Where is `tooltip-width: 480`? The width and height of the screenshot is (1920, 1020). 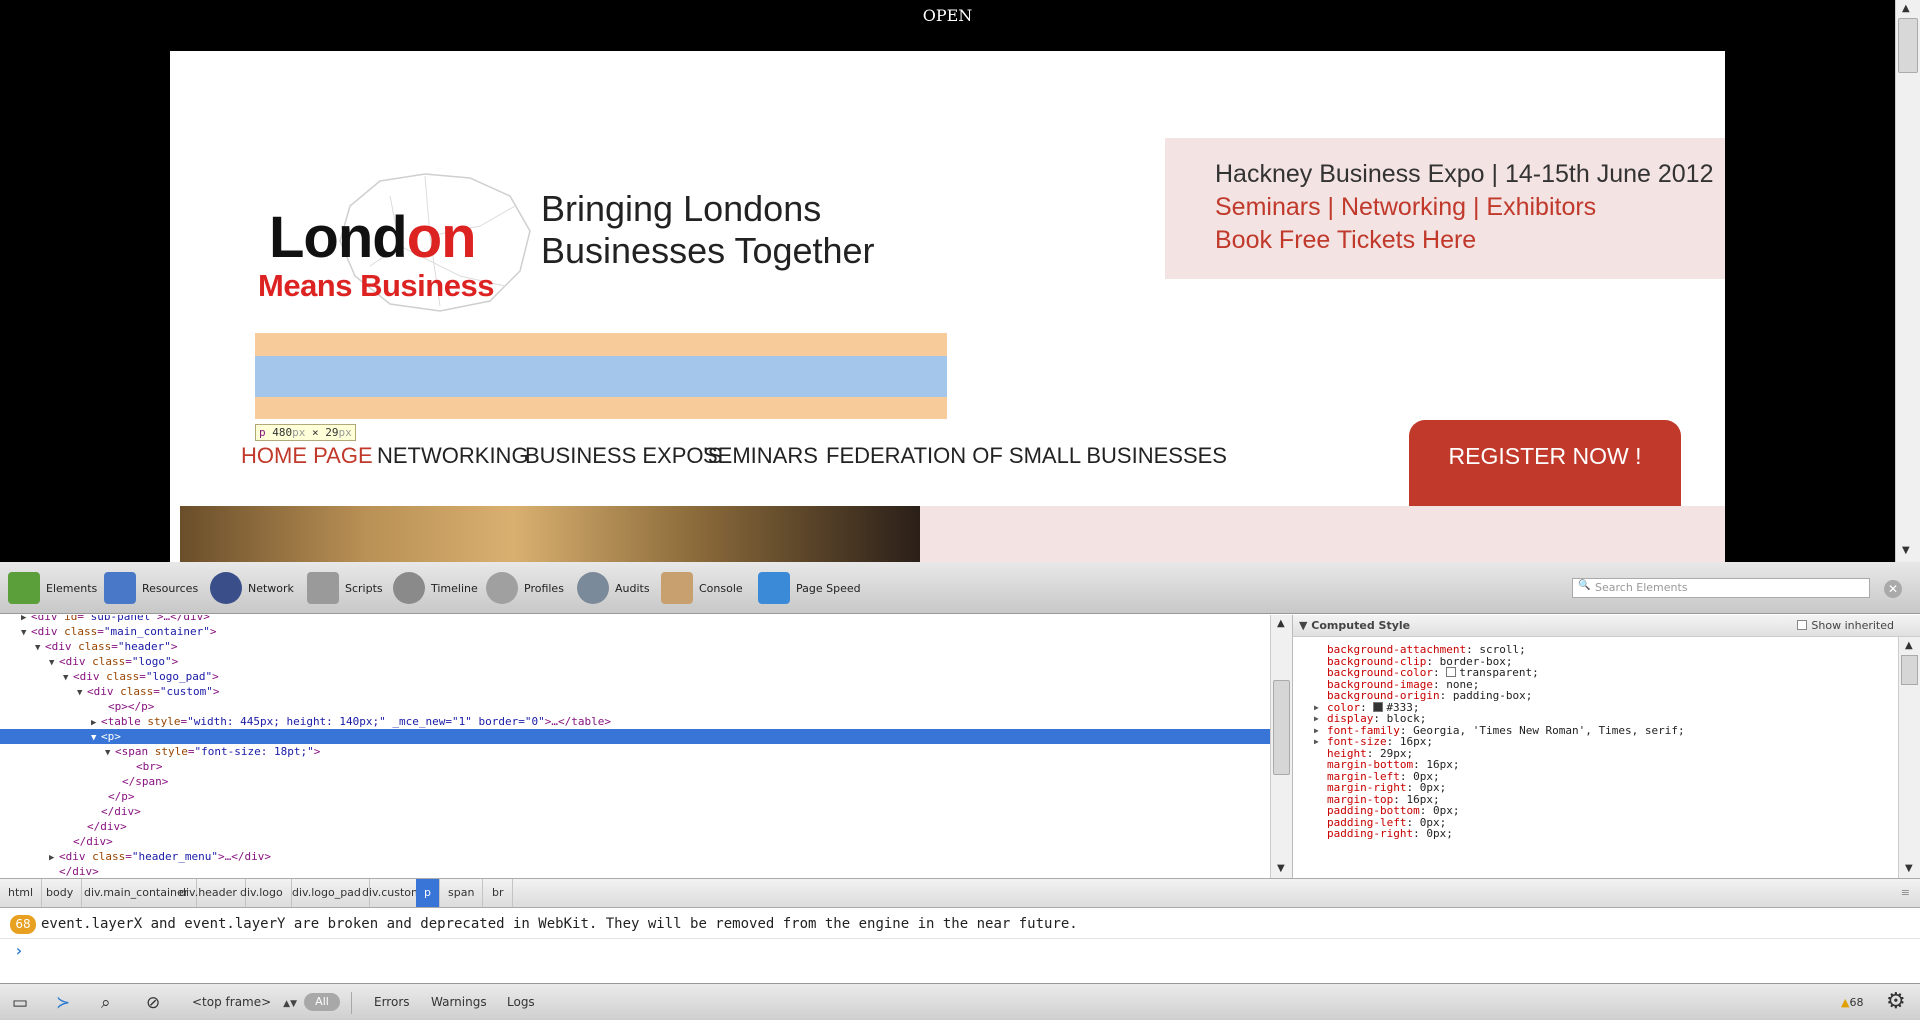 tooltip-width: 480 is located at coordinates (282, 432).